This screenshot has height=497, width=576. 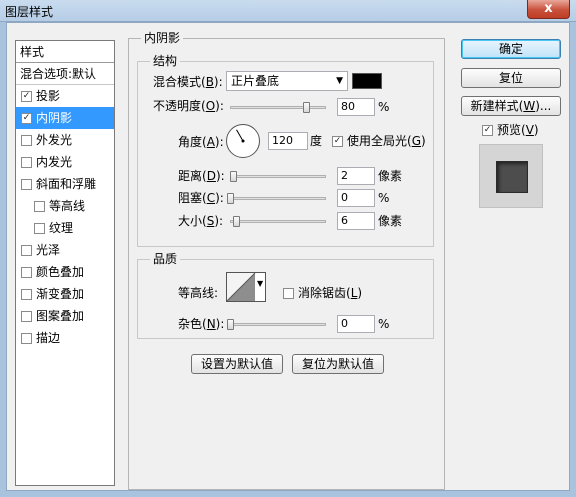 I want to click on size-unit: 像素, so click(x=390, y=221).